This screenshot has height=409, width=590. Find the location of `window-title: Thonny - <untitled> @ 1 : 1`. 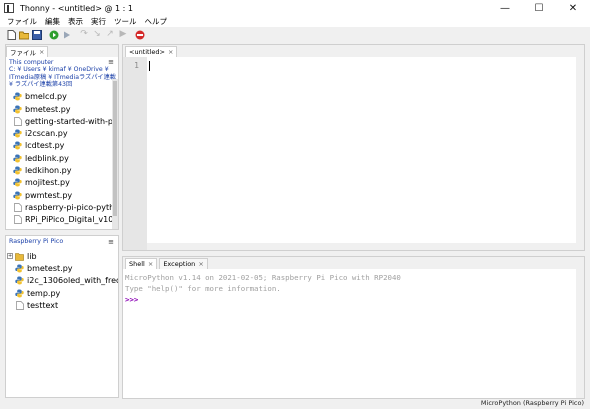

window-title: Thonny - <untitled> @ 1 : 1 is located at coordinates (77, 8).